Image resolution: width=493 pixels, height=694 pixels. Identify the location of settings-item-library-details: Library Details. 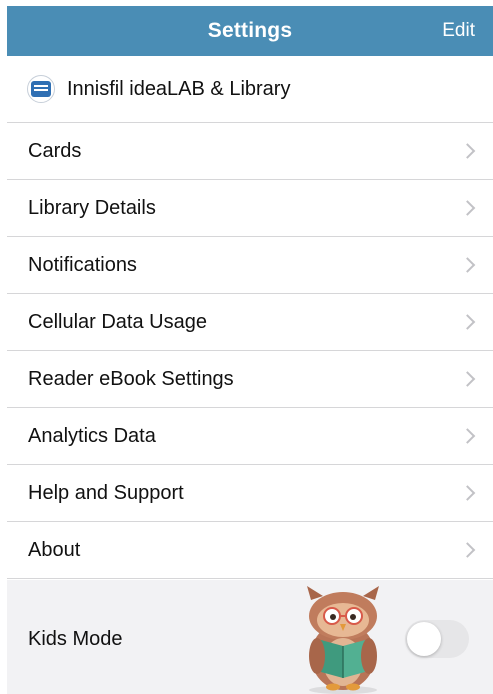
(250, 208).